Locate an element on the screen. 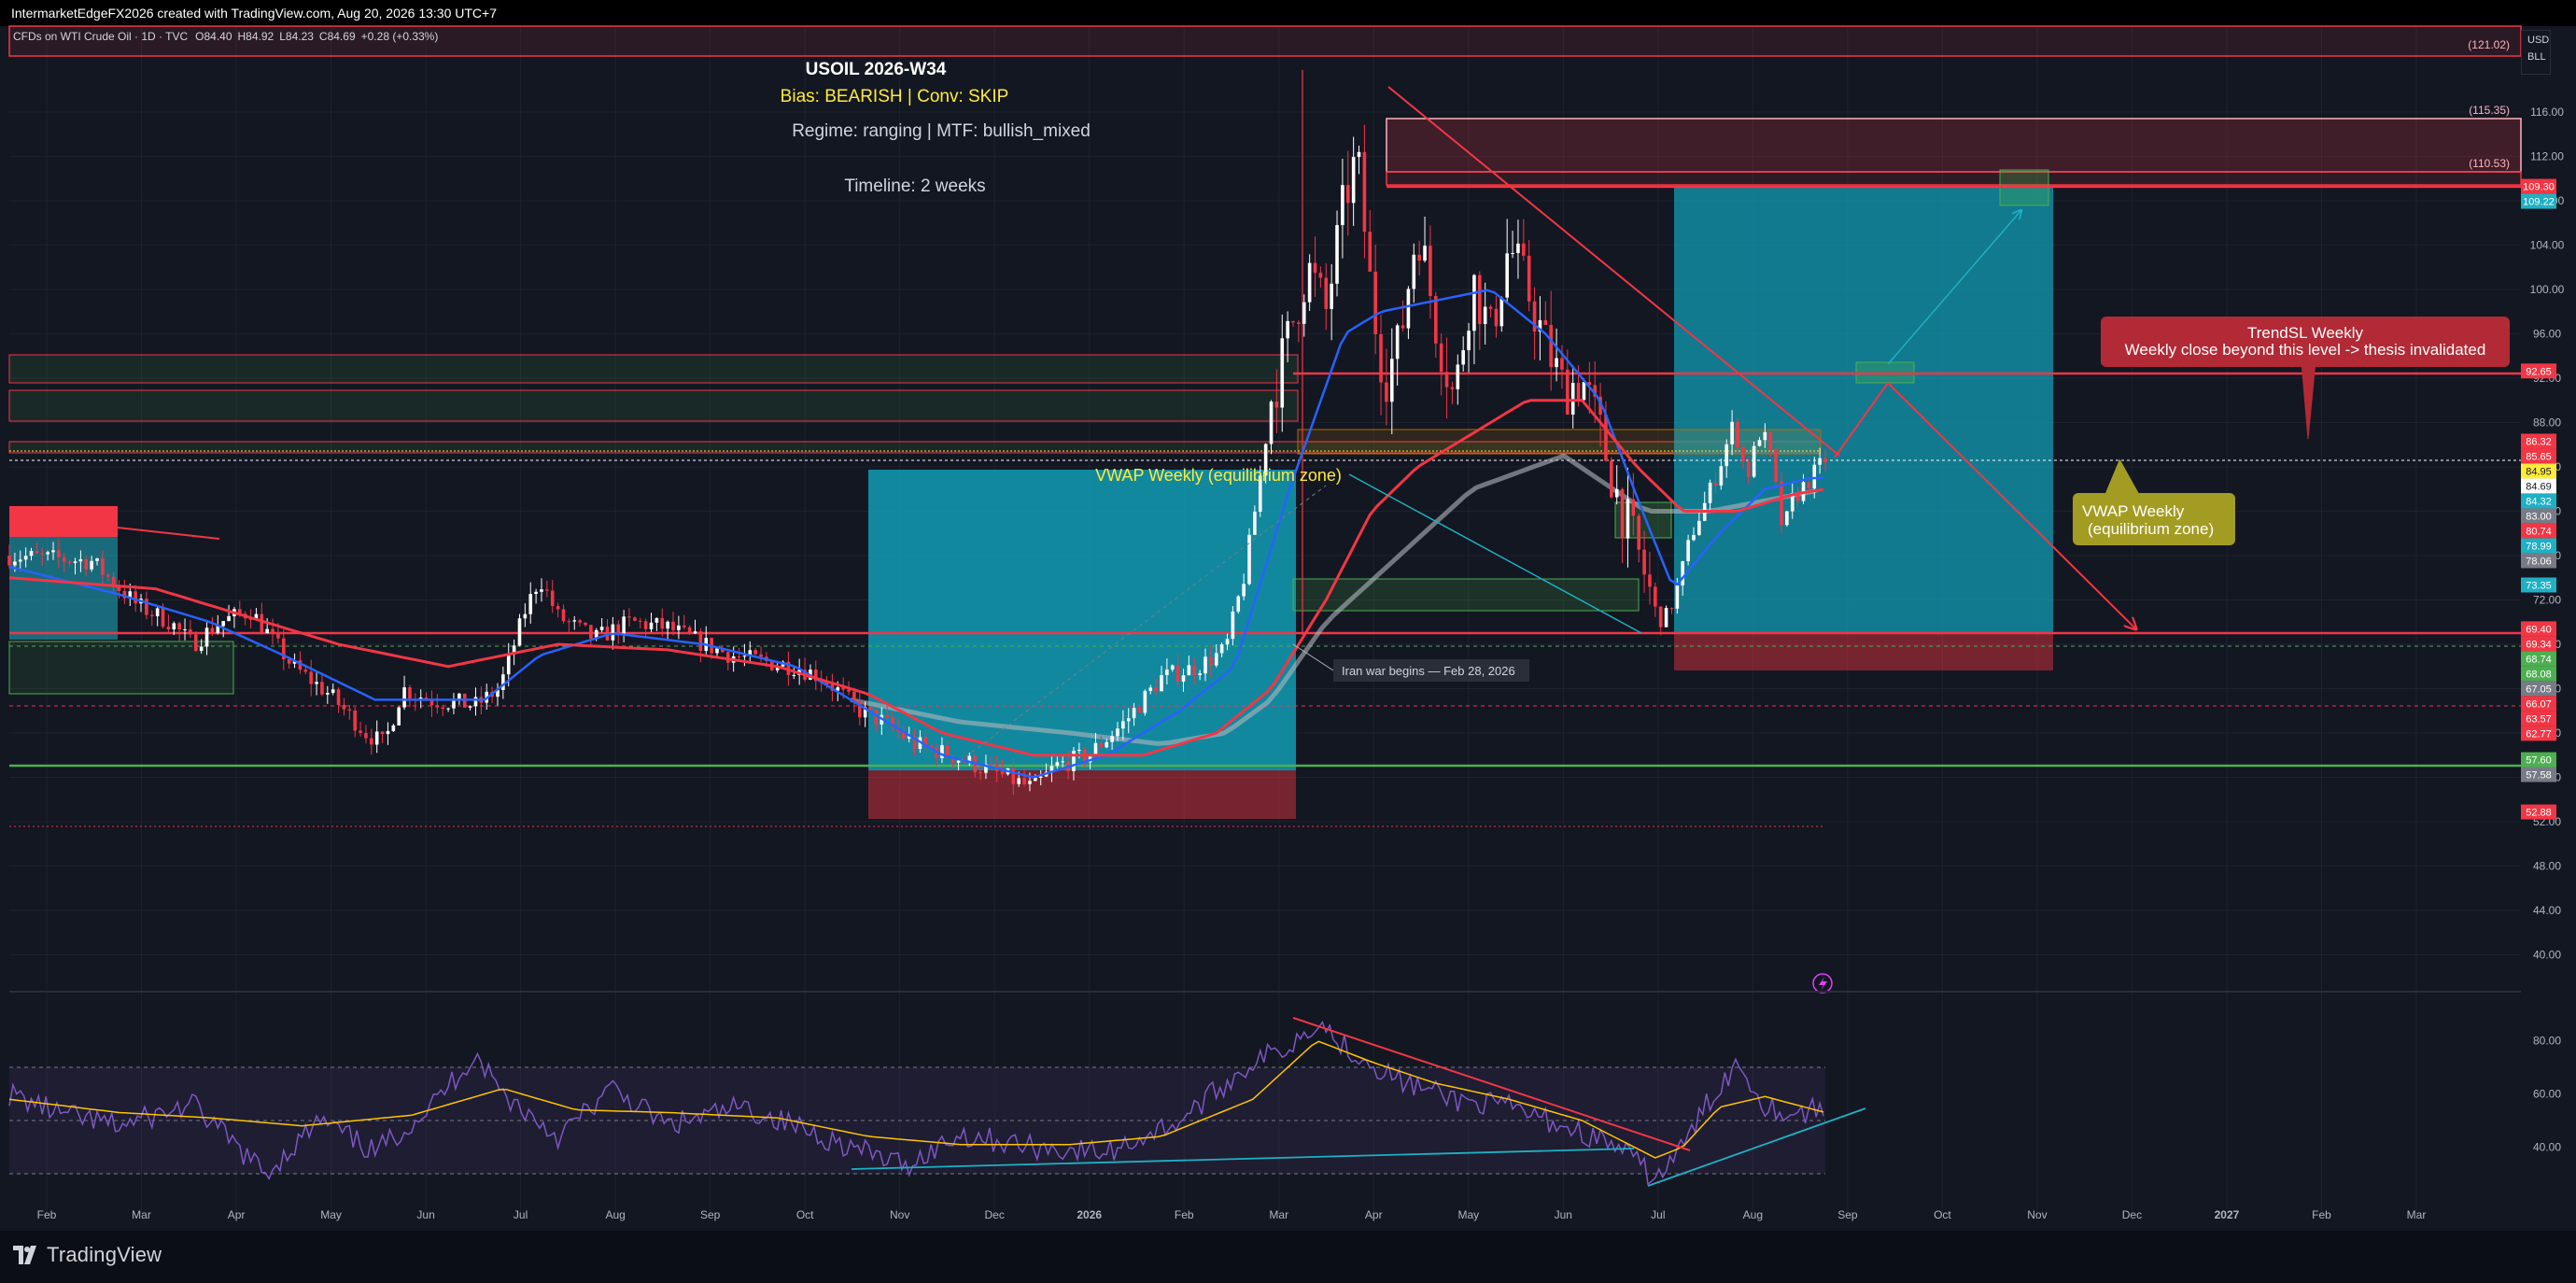  price-badge: 63.57 is located at coordinates (2538, 719).